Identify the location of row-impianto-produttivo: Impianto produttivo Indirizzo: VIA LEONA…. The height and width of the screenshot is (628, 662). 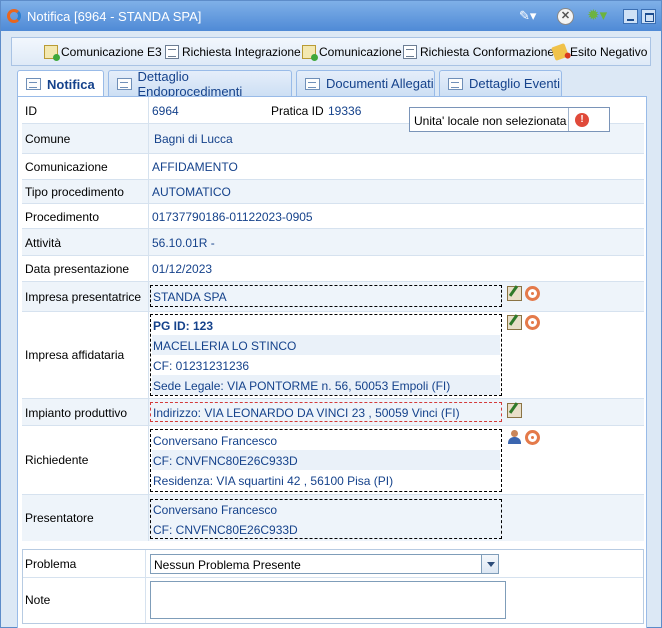
(333, 412).